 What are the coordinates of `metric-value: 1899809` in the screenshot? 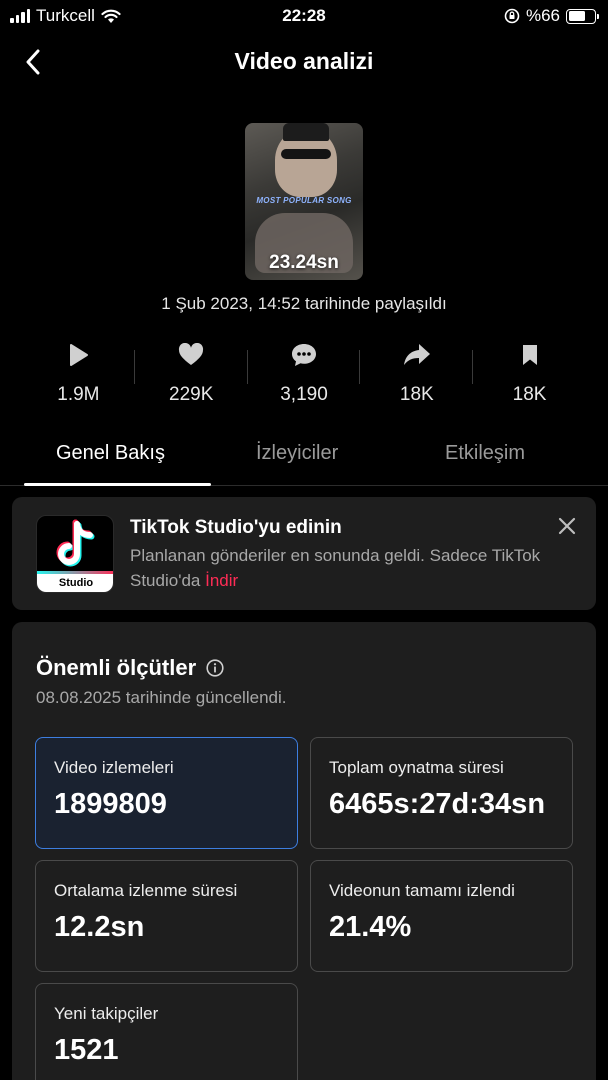 It's located at (110, 804).